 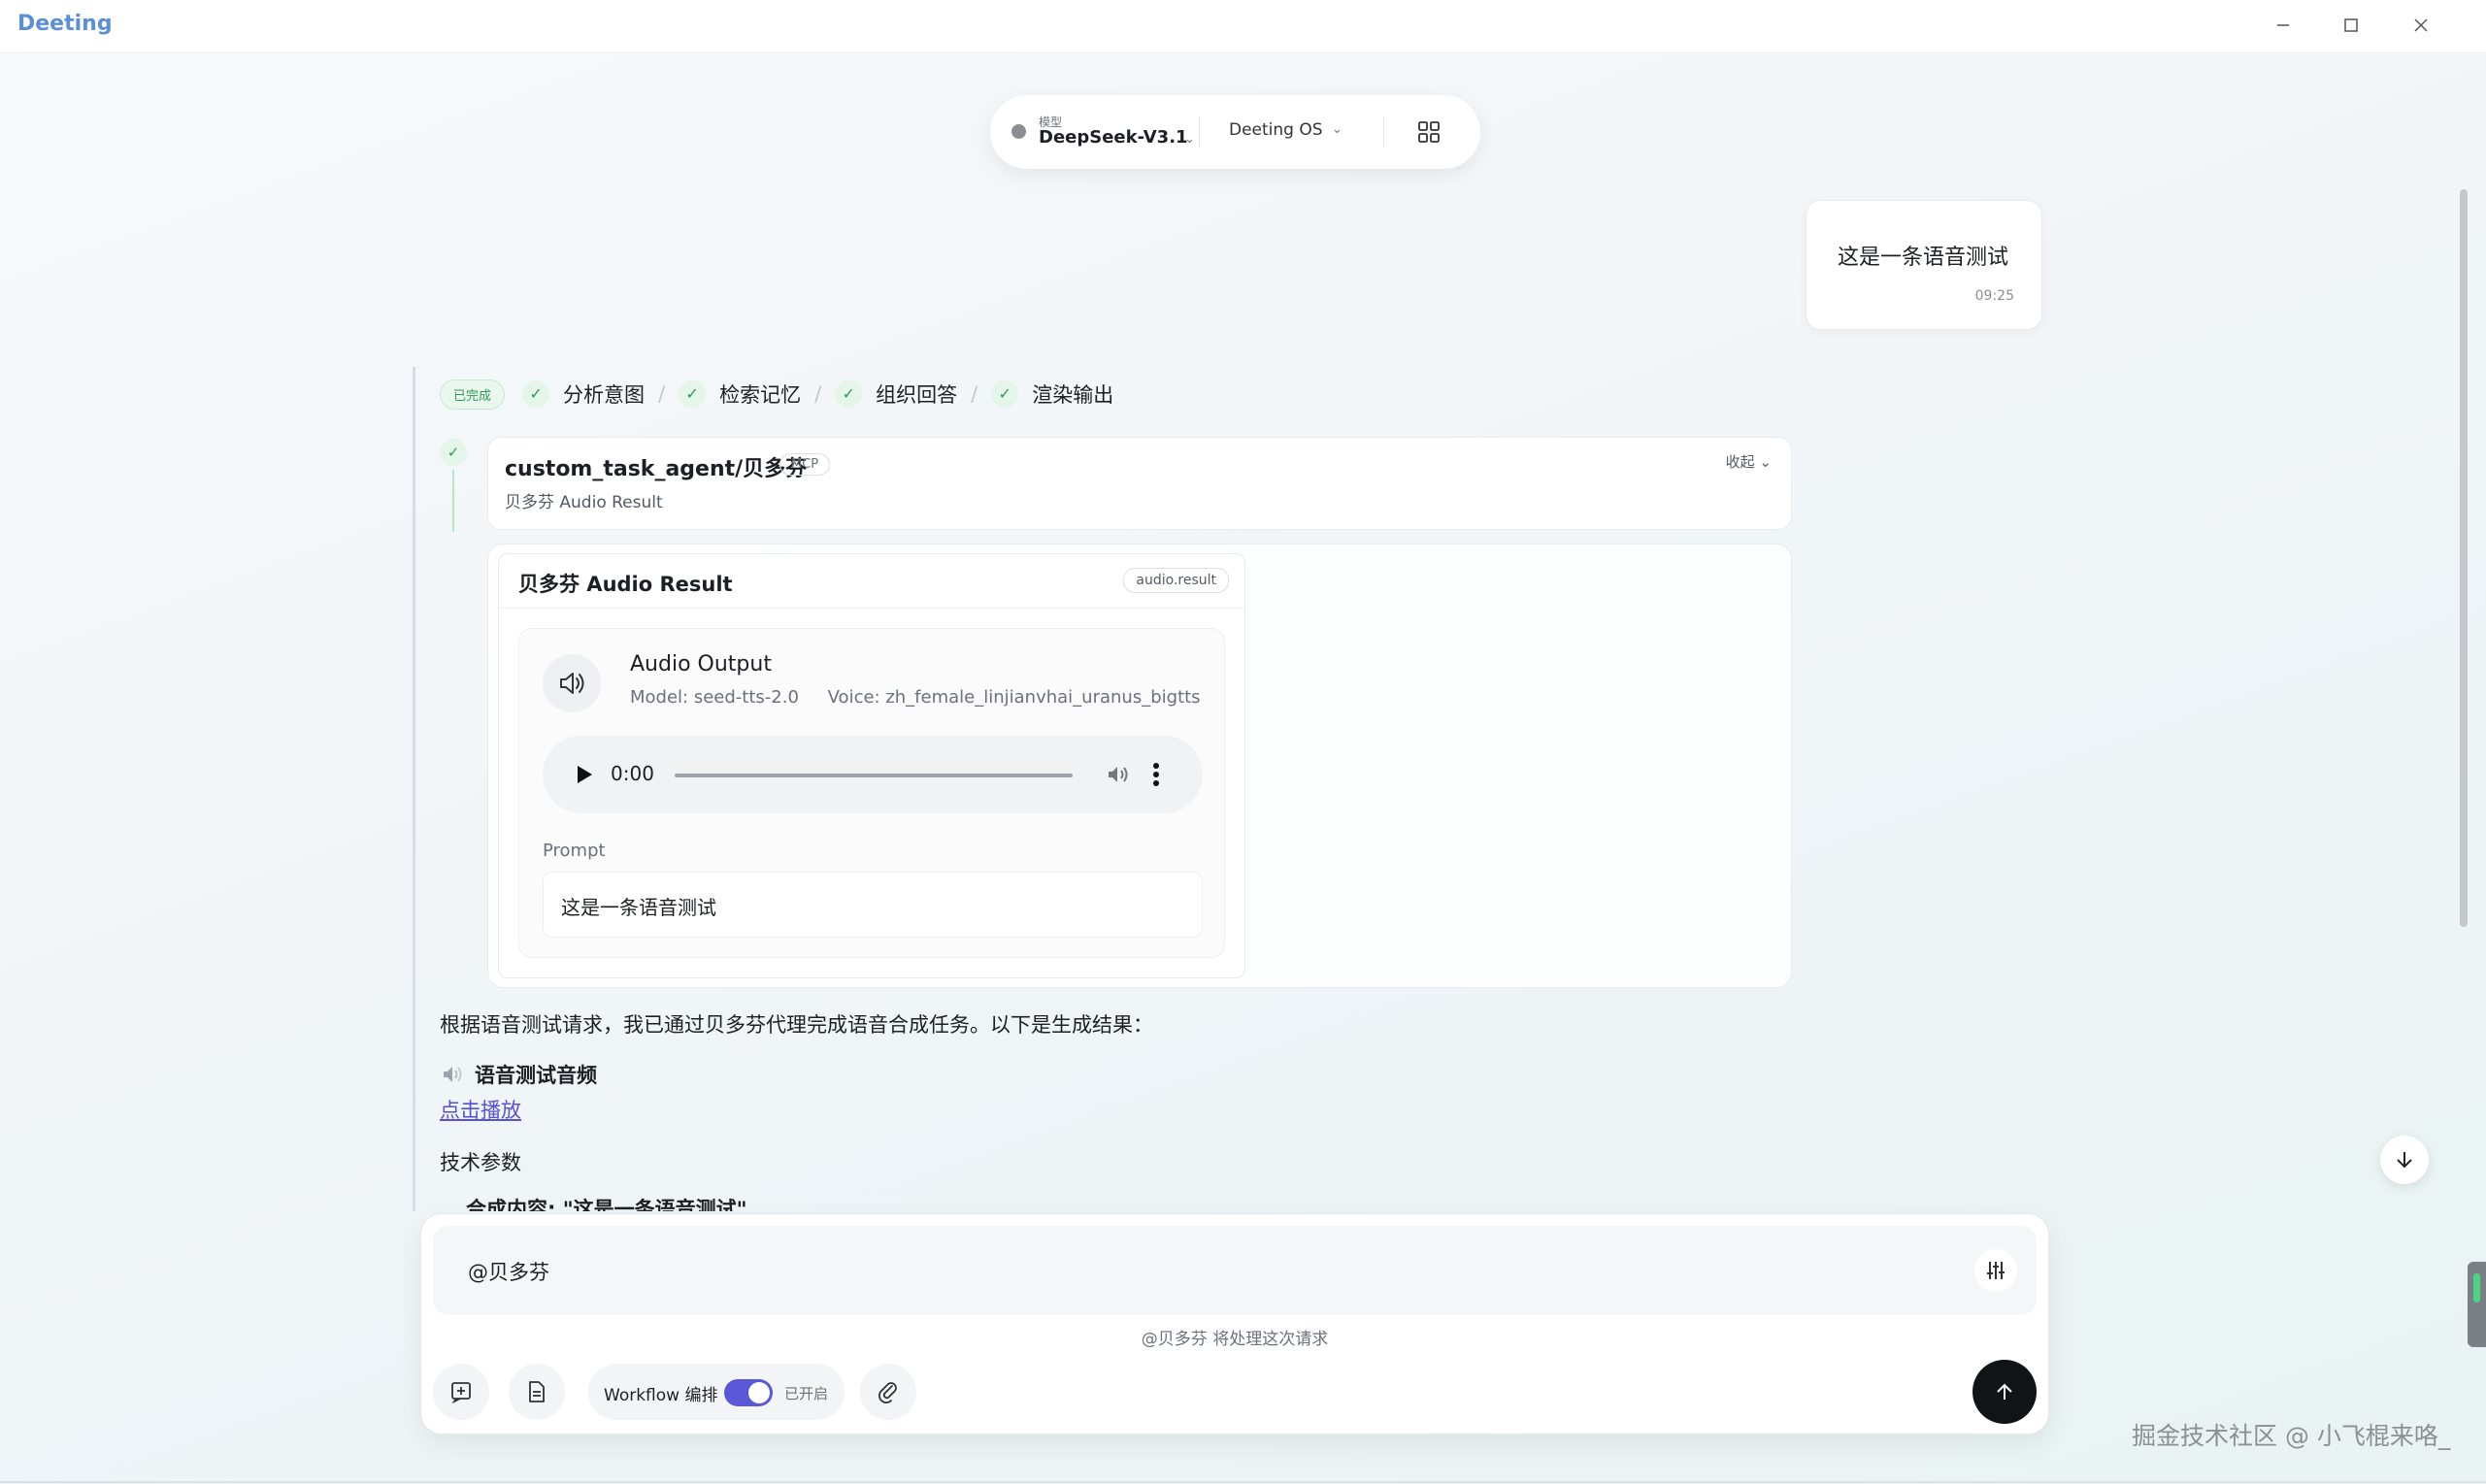 What do you see at coordinates (2421, 25) in the screenshot?
I see `close-icon` at bounding box center [2421, 25].